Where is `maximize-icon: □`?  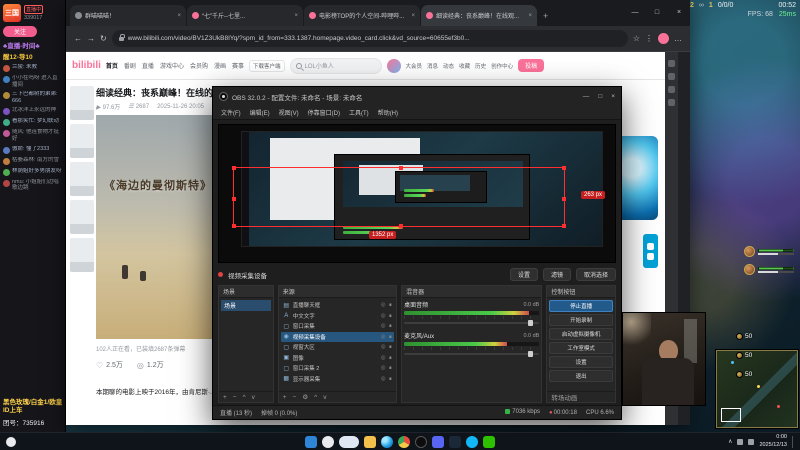 maximize-icon: □ is located at coordinates (600, 96).